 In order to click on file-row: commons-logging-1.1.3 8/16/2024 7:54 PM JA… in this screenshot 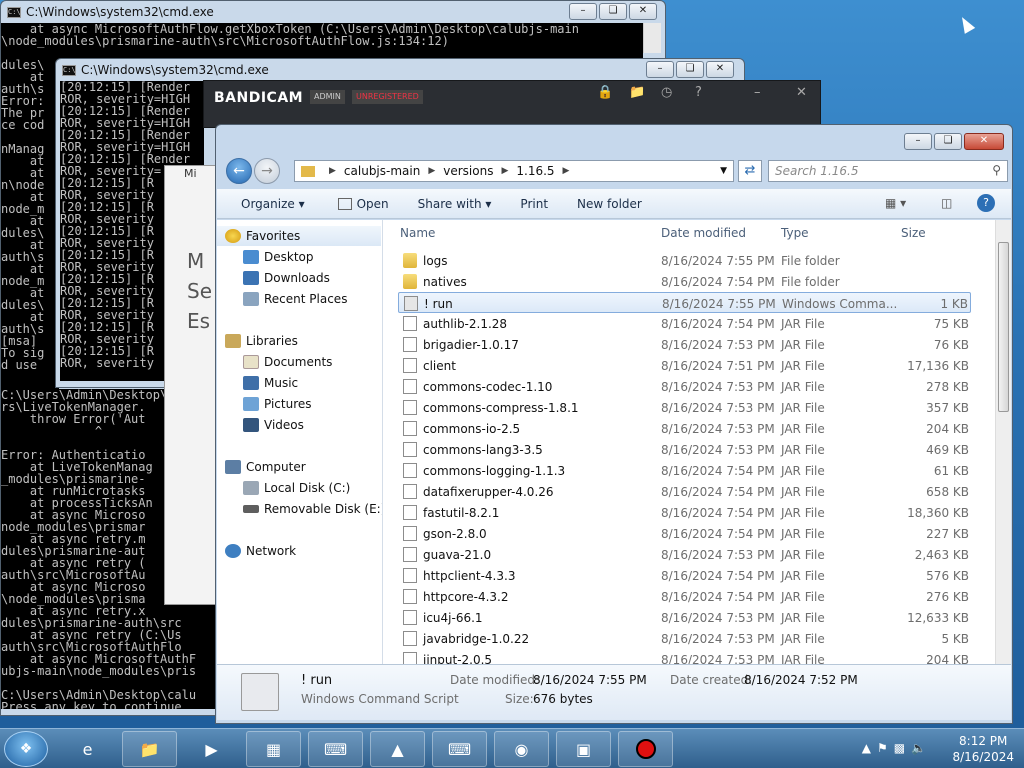, I will do `click(684, 470)`.